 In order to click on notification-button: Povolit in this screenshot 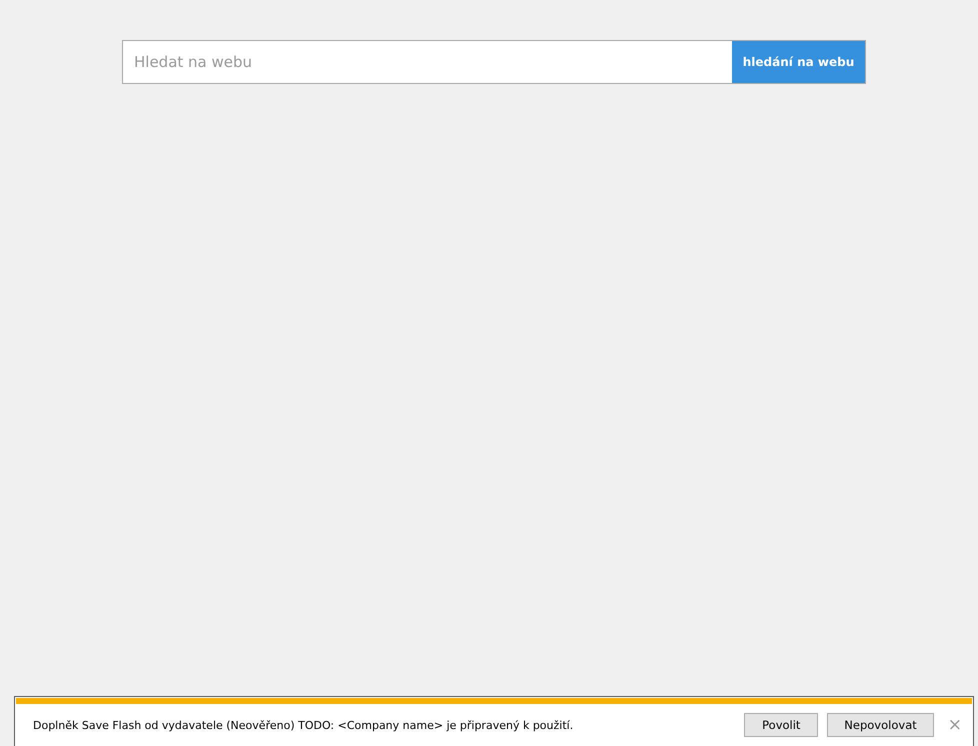, I will do `click(781, 725)`.